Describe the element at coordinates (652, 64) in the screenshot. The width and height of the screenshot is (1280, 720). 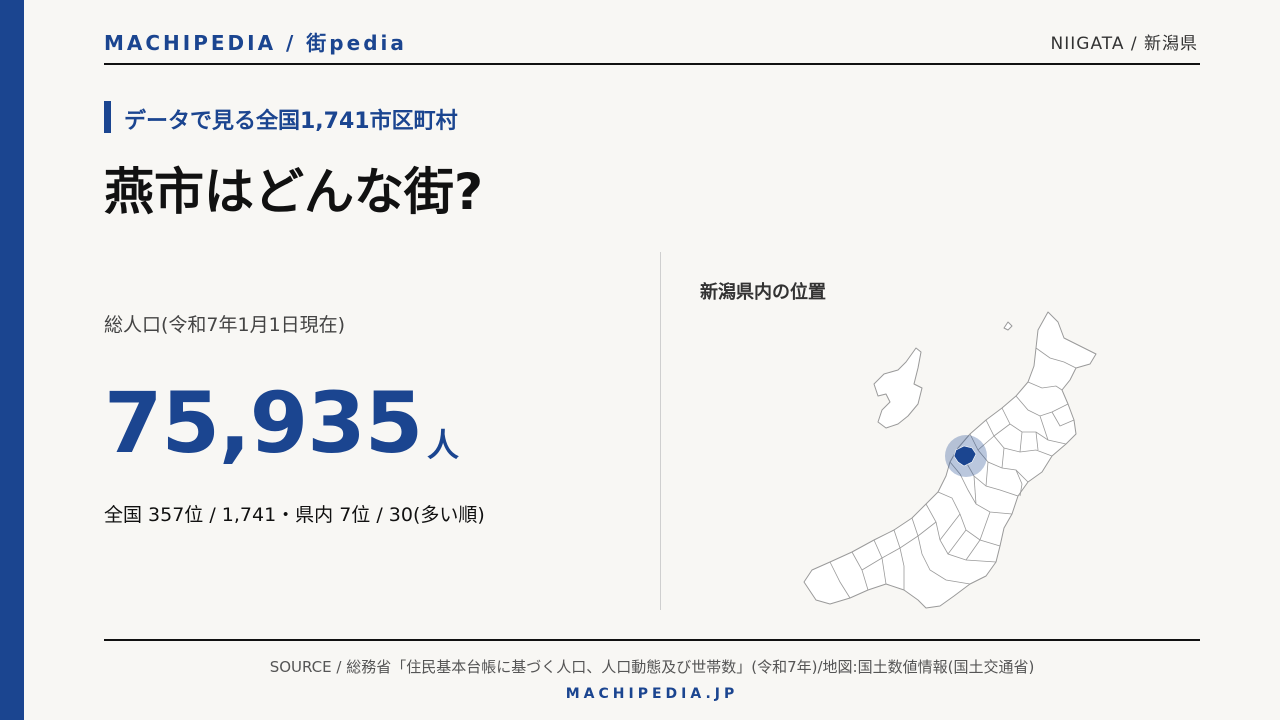
I see `header-divider` at that location.